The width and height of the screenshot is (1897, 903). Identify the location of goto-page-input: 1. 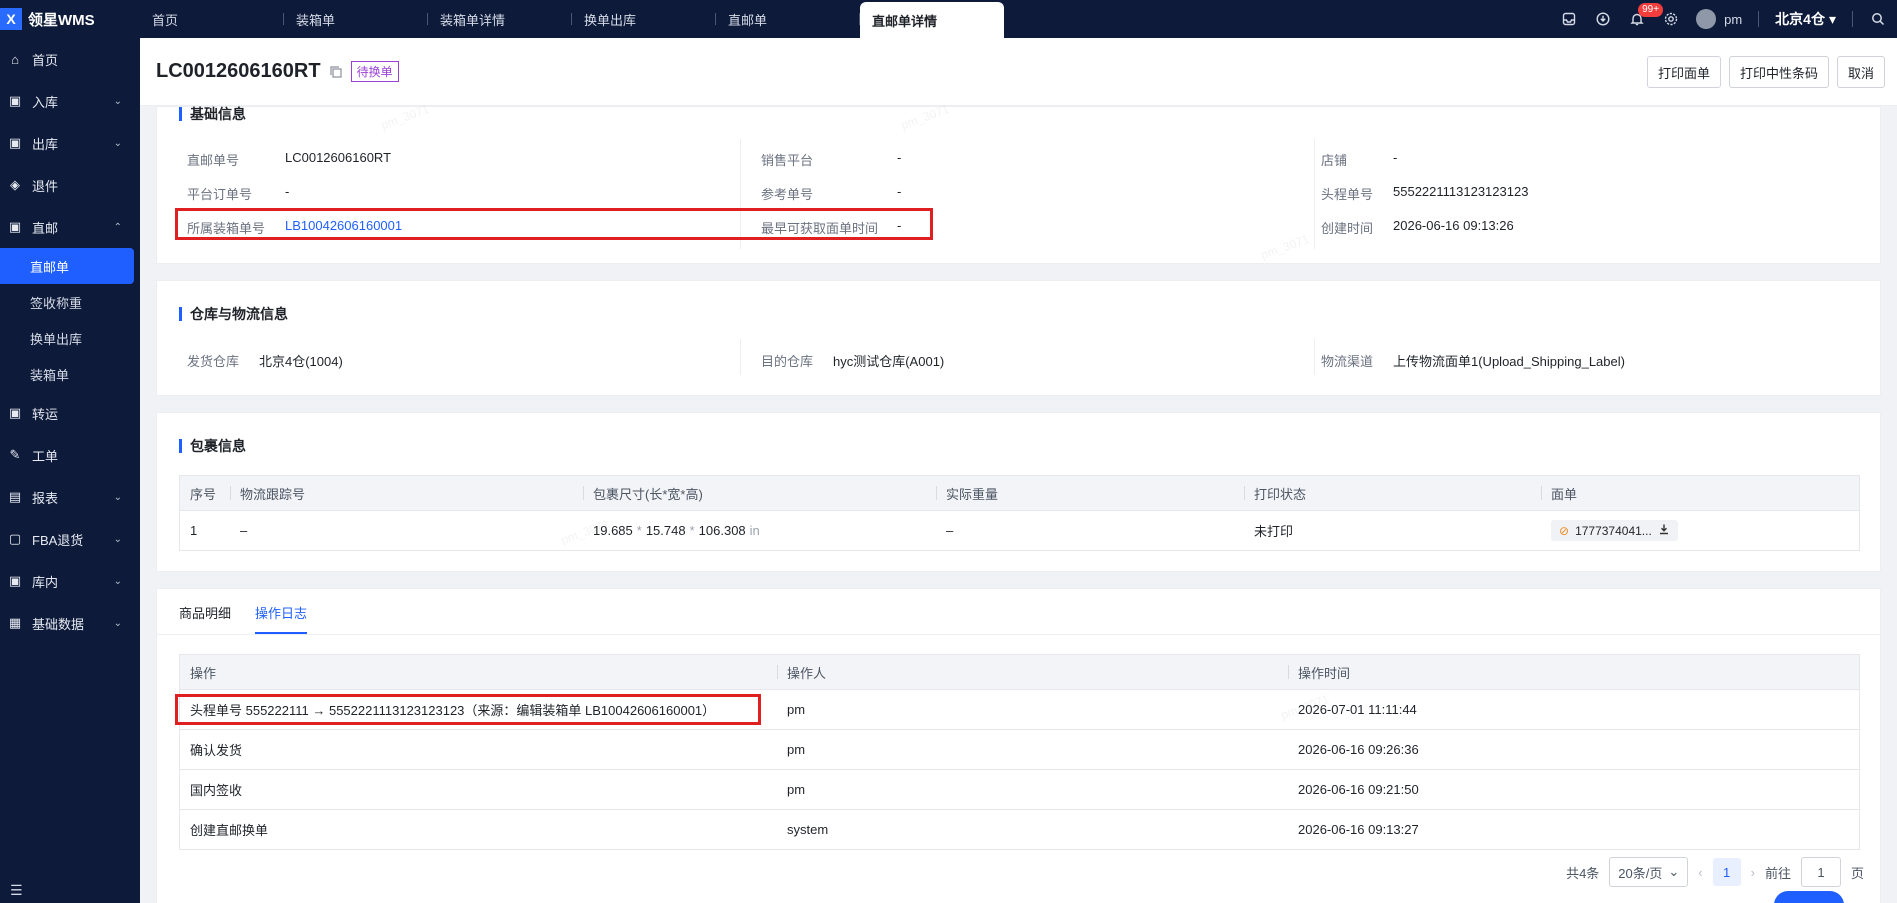
(1820, 872).